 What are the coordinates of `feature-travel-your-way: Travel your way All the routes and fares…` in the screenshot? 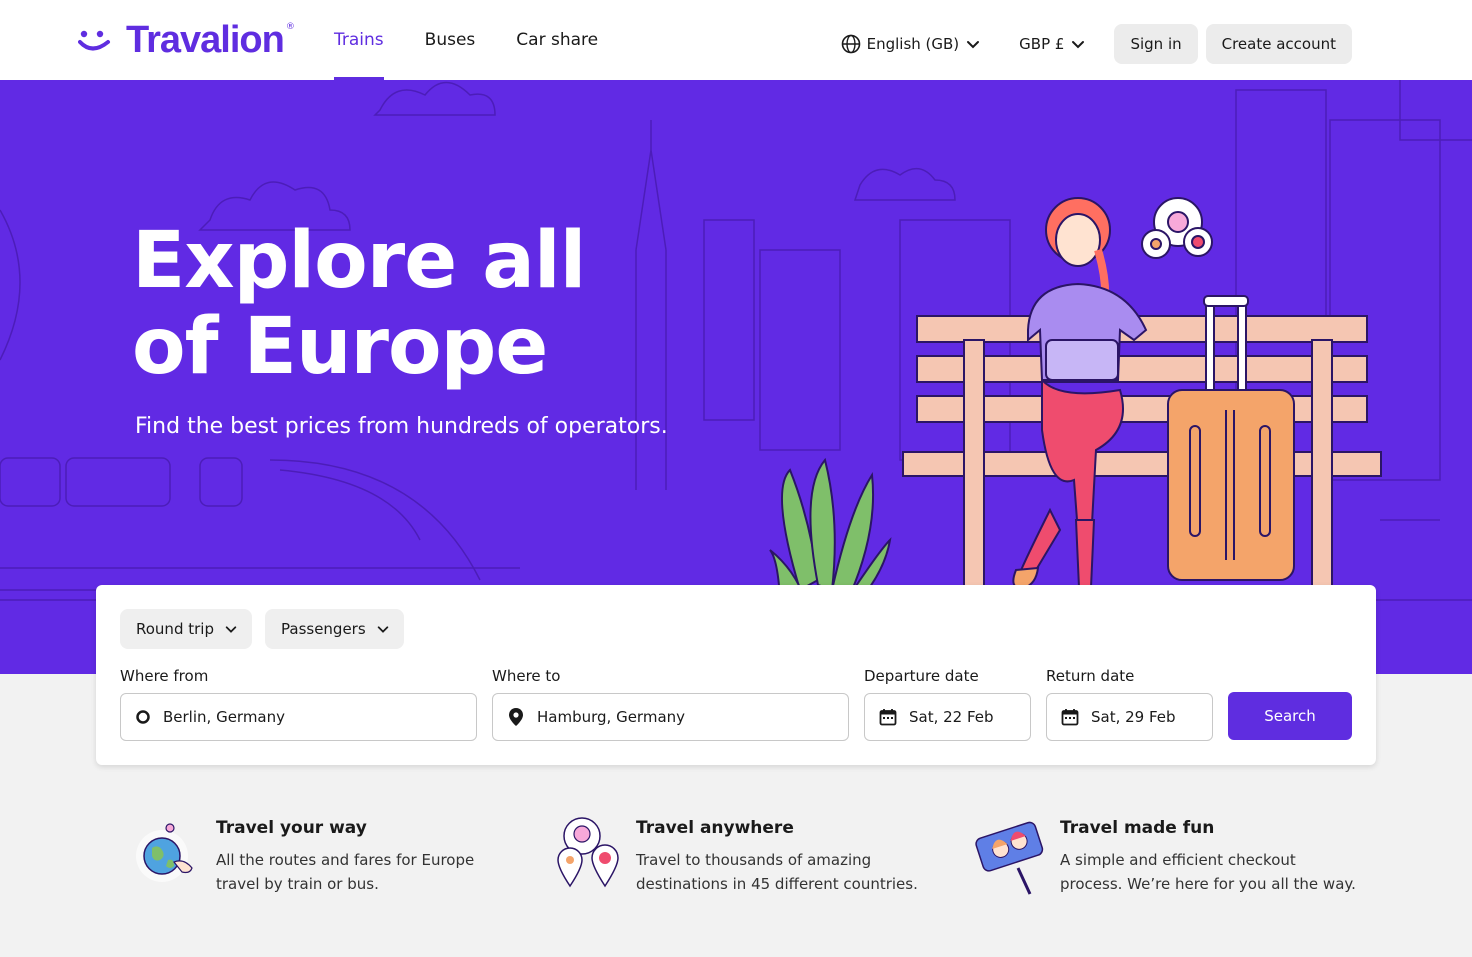 It's located at (314, 862).